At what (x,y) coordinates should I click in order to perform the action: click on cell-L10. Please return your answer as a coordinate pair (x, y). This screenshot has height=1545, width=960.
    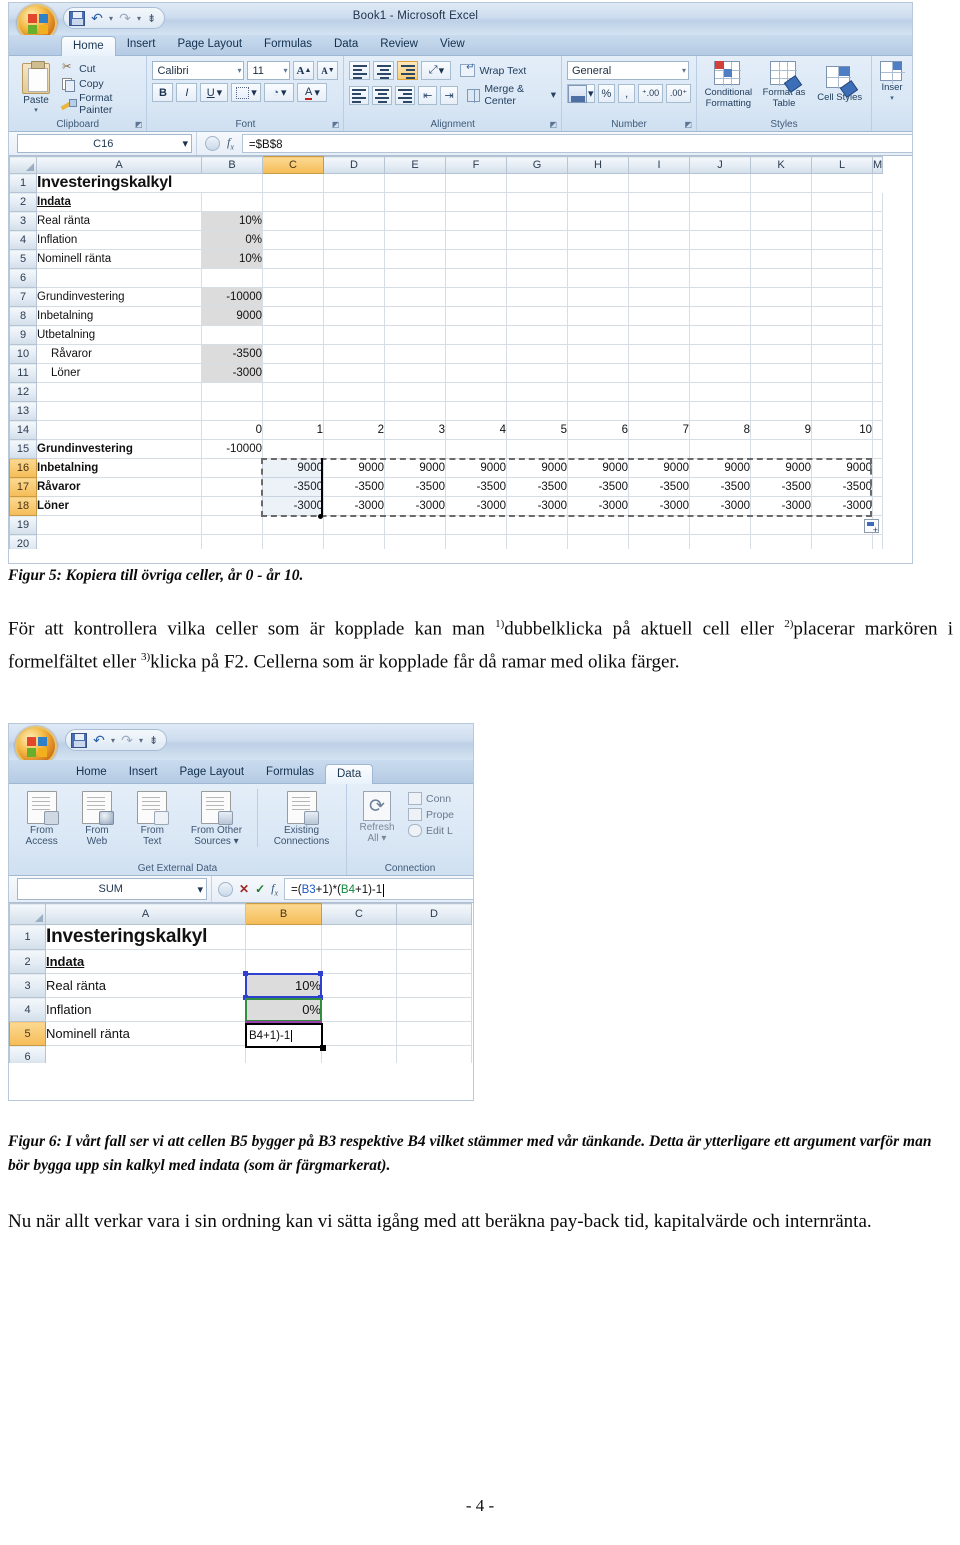
    Looking at the image, I should click on (842, 354).